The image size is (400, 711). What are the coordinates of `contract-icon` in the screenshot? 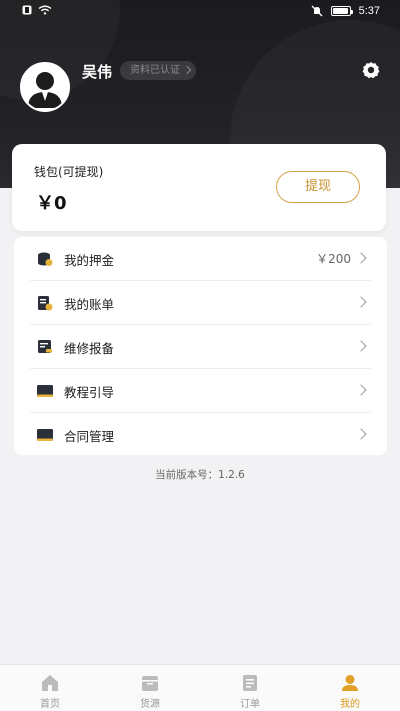 It's located at (45, 435).